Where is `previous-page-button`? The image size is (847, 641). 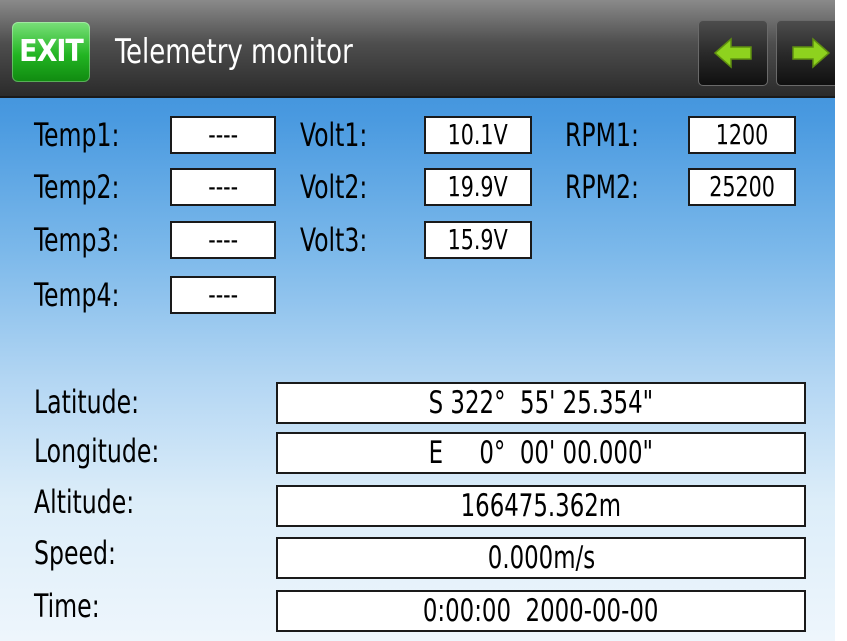
previous-page-button is located at coordinates (733, 53).